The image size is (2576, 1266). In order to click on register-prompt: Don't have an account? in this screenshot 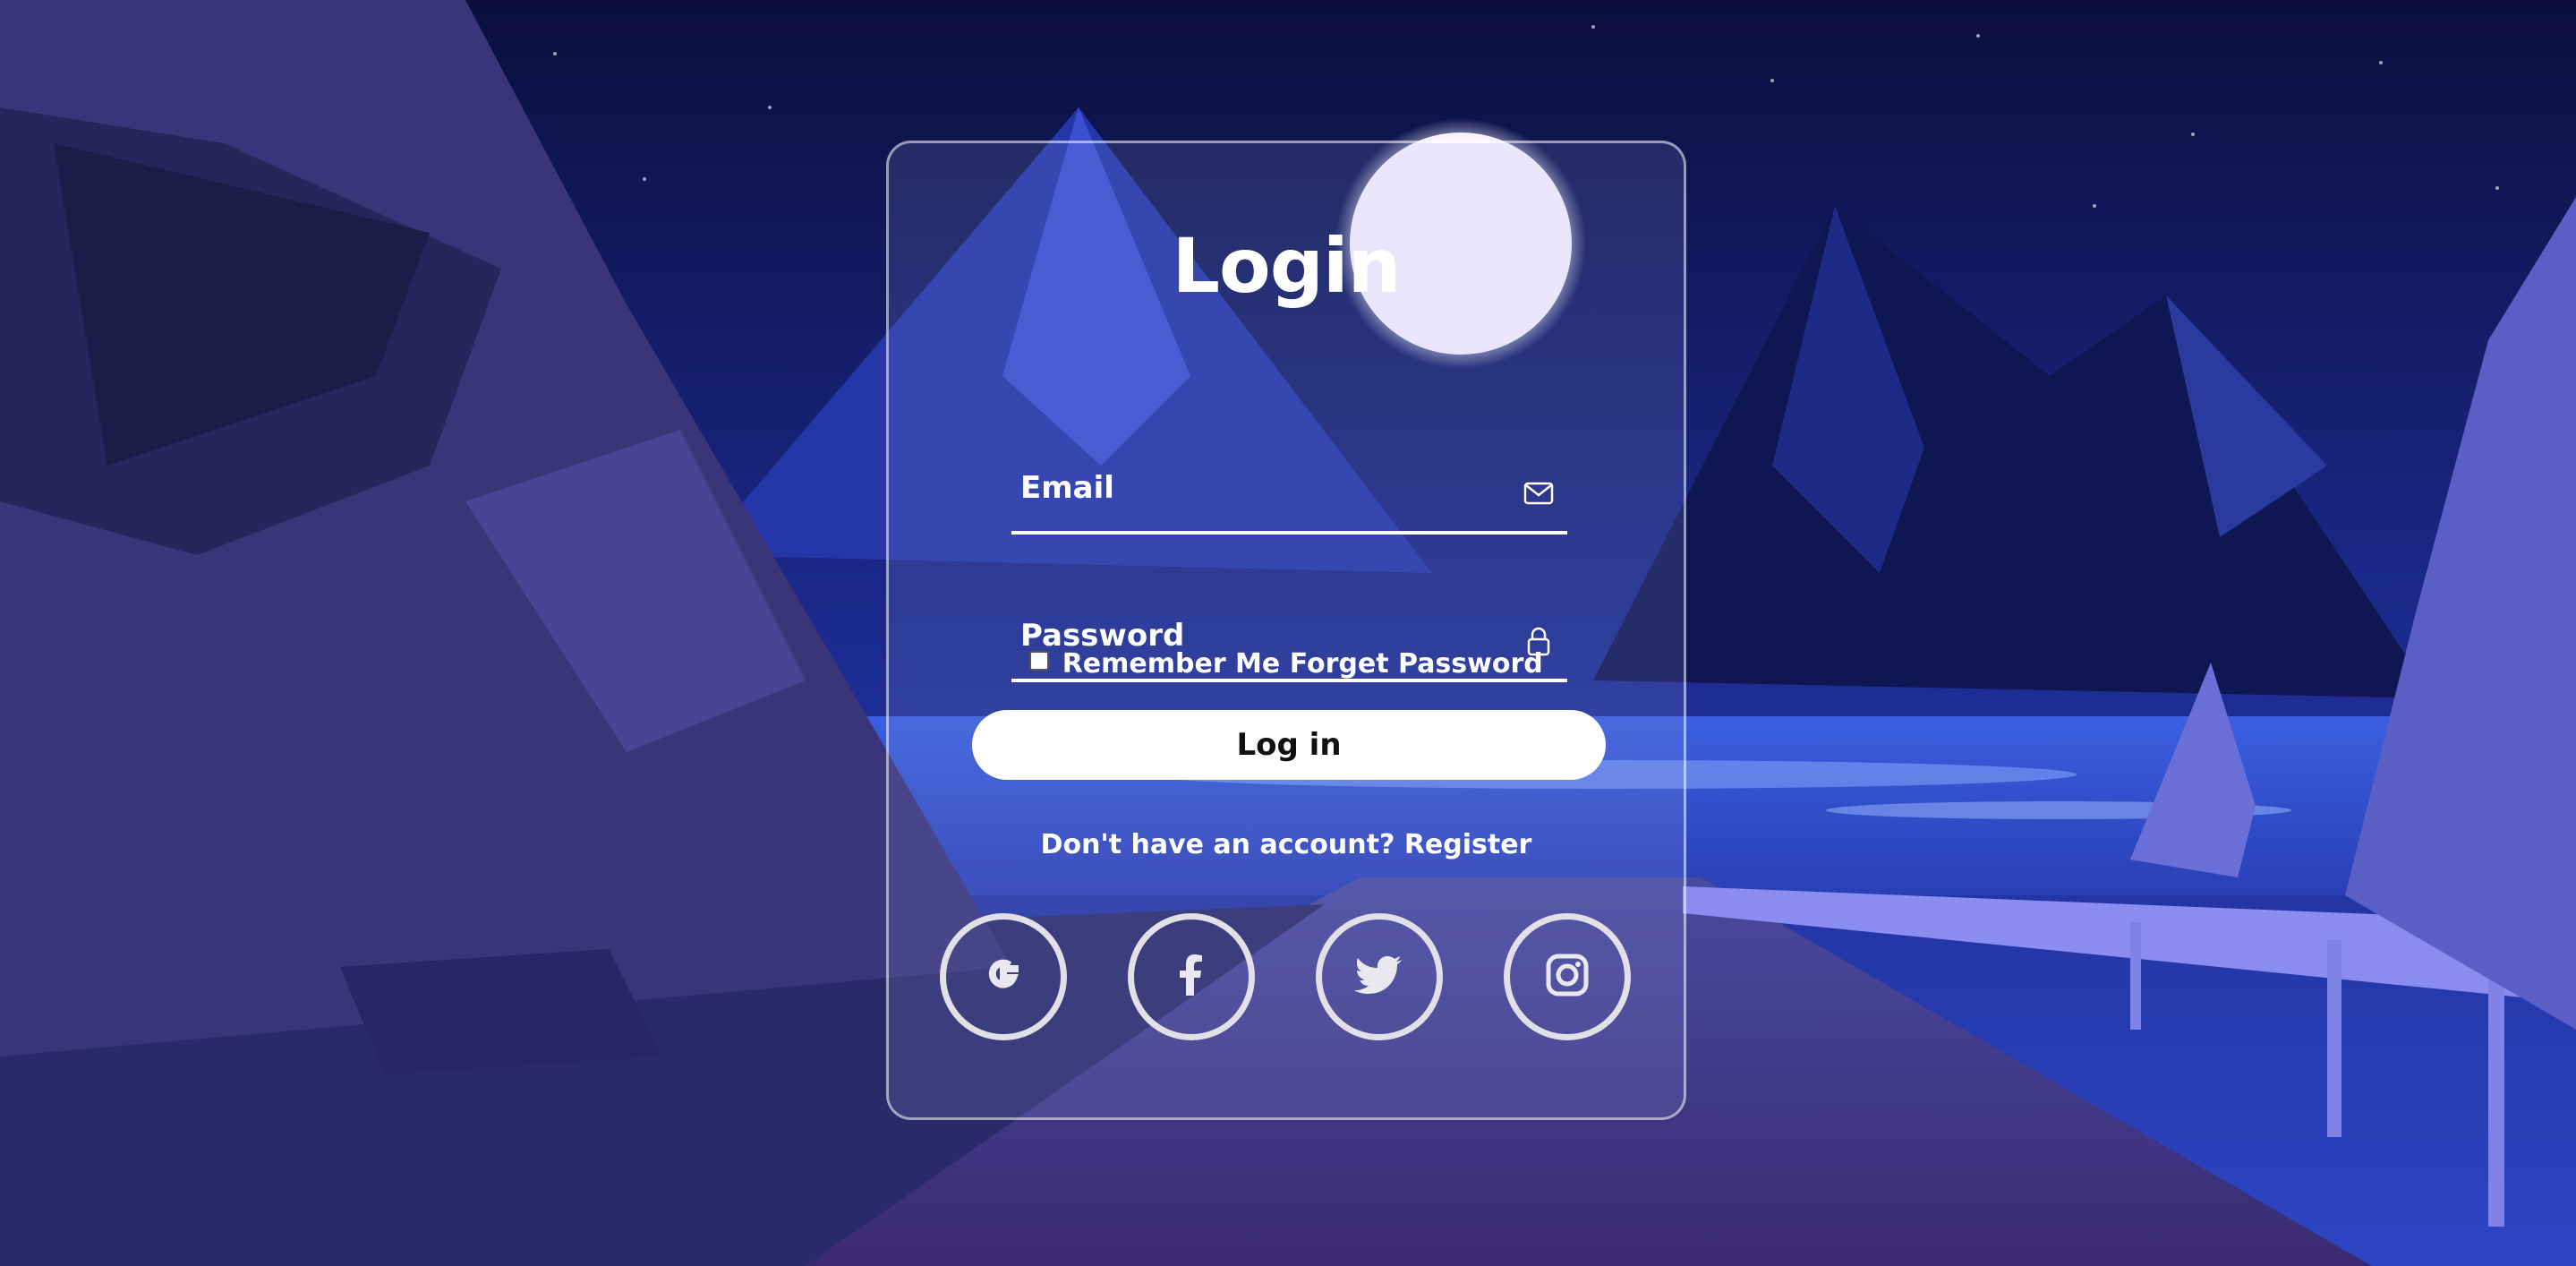, I will do `click(1217, 844)`.